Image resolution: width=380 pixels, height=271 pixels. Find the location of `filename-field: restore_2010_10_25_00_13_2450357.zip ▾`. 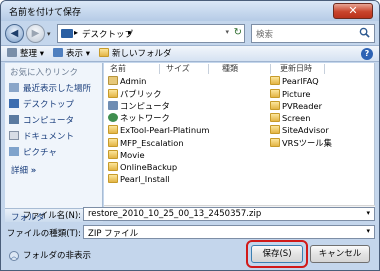

filename-field: restore_2010_10_25_00_13_2450357.zip ▾ is located at coordinates (229, 214).